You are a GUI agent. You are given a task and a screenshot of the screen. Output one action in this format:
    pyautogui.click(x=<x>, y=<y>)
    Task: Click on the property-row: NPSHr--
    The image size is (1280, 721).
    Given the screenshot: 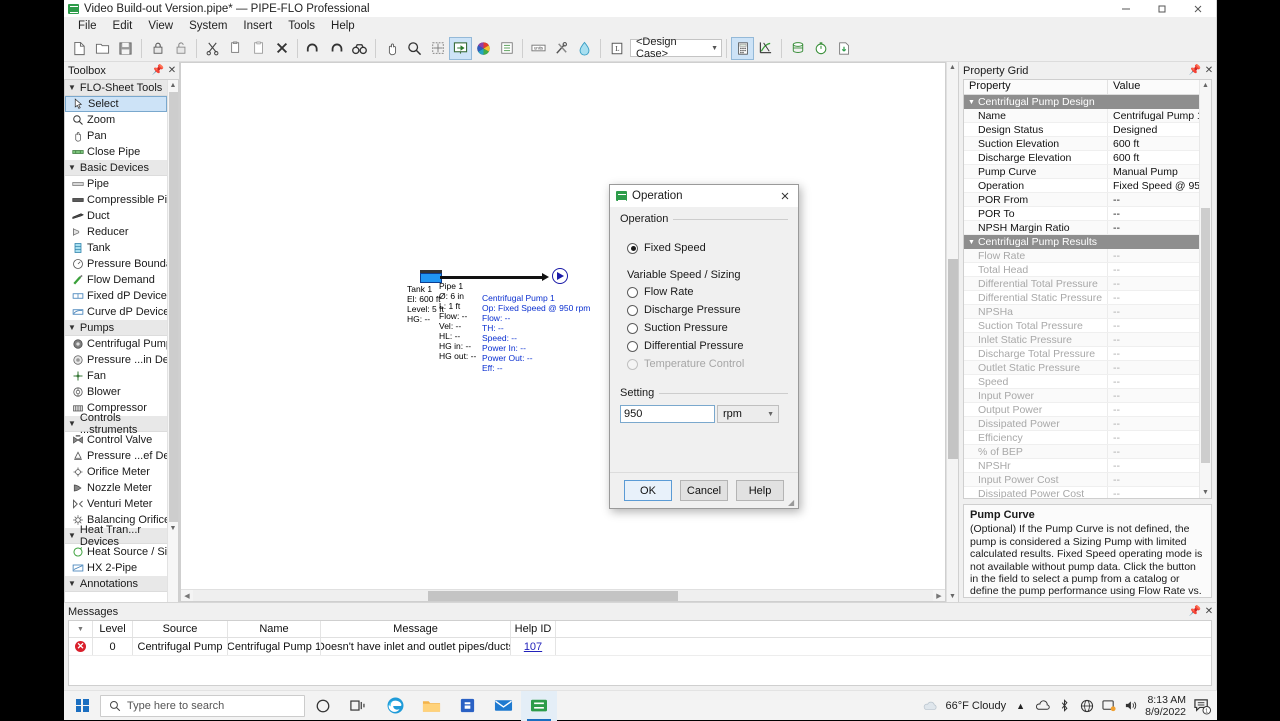 What is the action you would take?
    pyautogui.click(x=1081, y=466)
    